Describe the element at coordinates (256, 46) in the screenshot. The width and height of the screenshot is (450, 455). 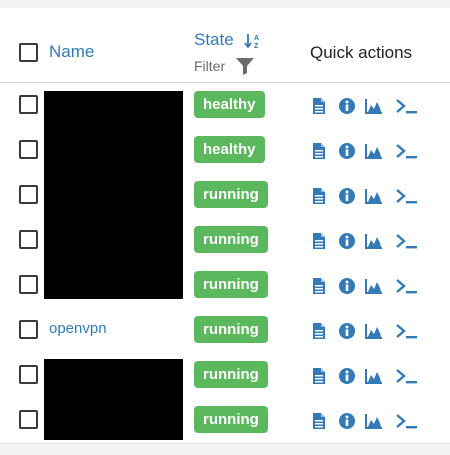
I see `svg-text: Z` at that location.